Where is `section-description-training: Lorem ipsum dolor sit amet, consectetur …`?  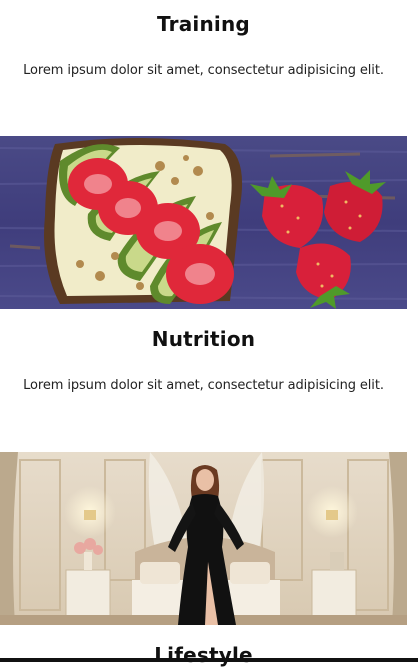
section-description-training: Lorem ipsum dolor sit amet, consectetur … is located at coordinates (203, 70).